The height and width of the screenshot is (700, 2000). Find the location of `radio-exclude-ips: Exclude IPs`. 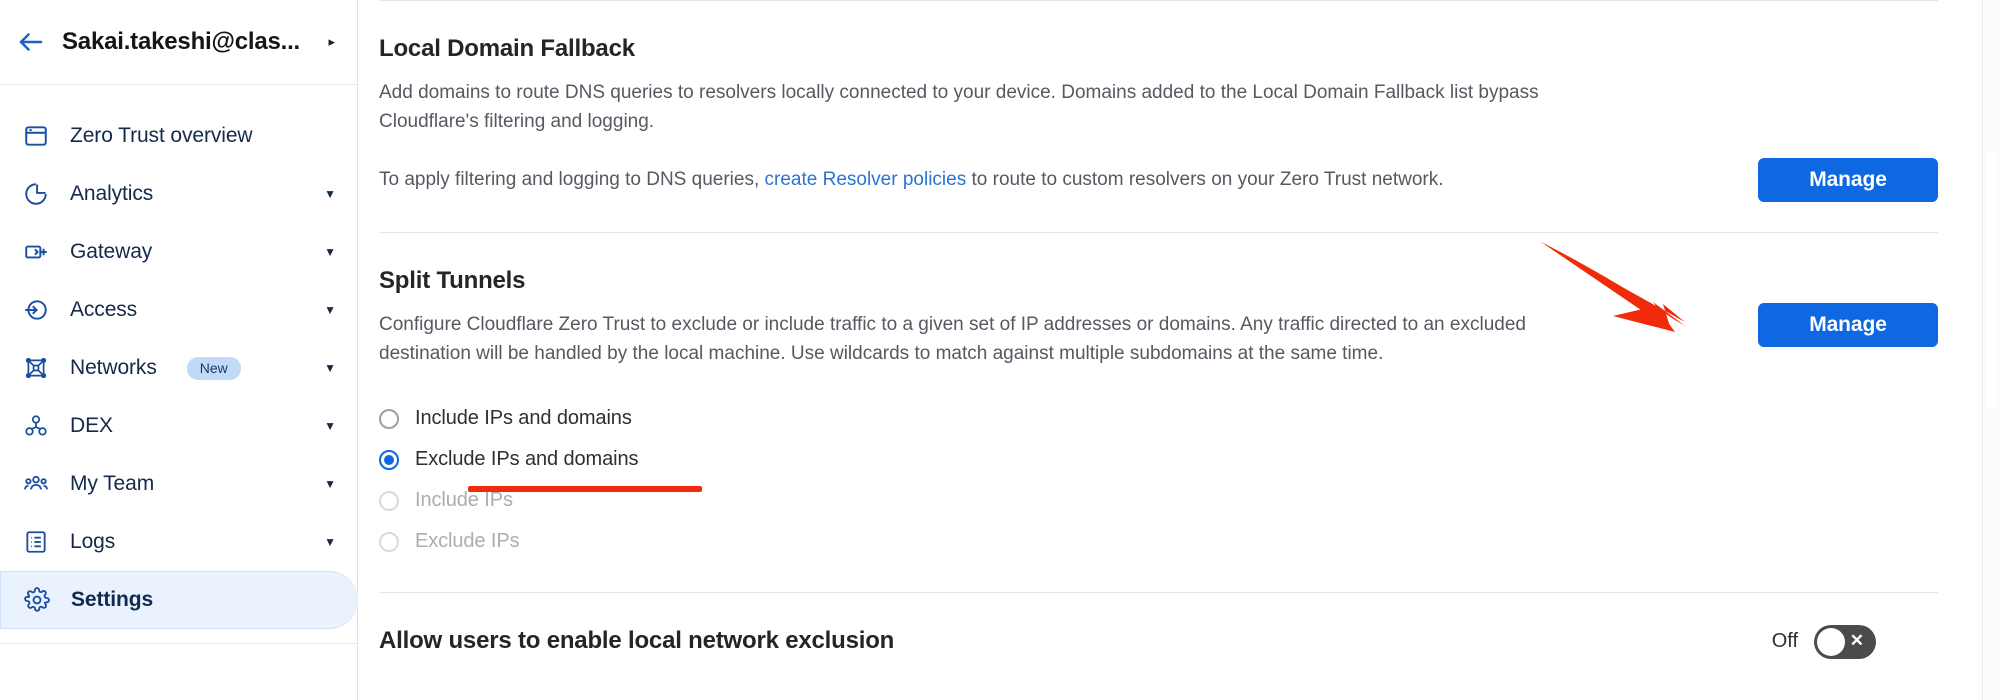

radio-exclude-ips: Exclude IPs is located at coordinates (452, 541).